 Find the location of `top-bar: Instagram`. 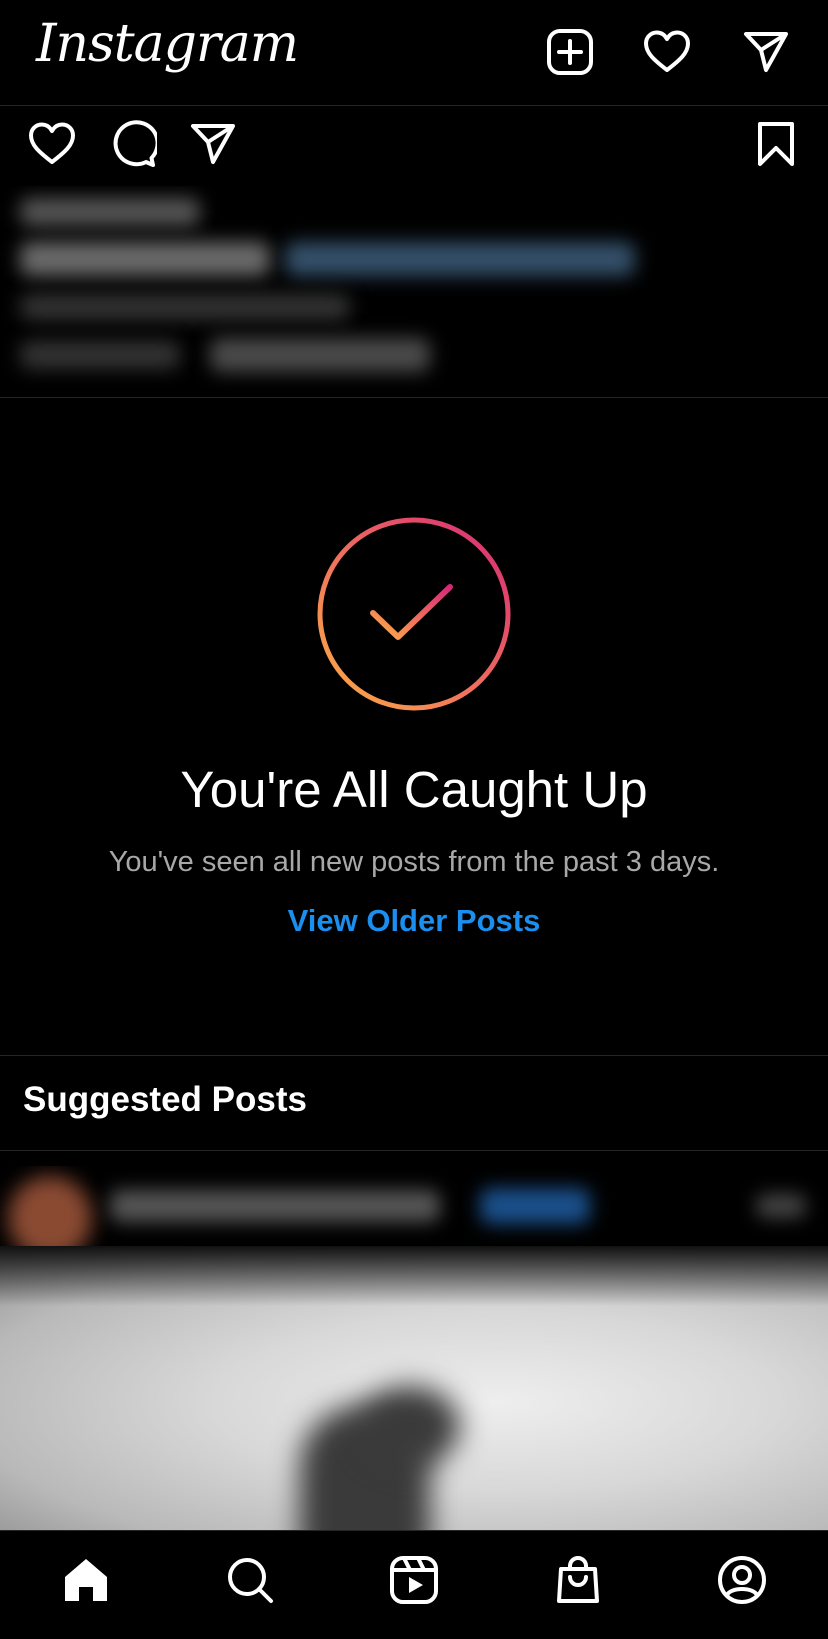

top-bar: Instagram is located at coordinates (414, 53).